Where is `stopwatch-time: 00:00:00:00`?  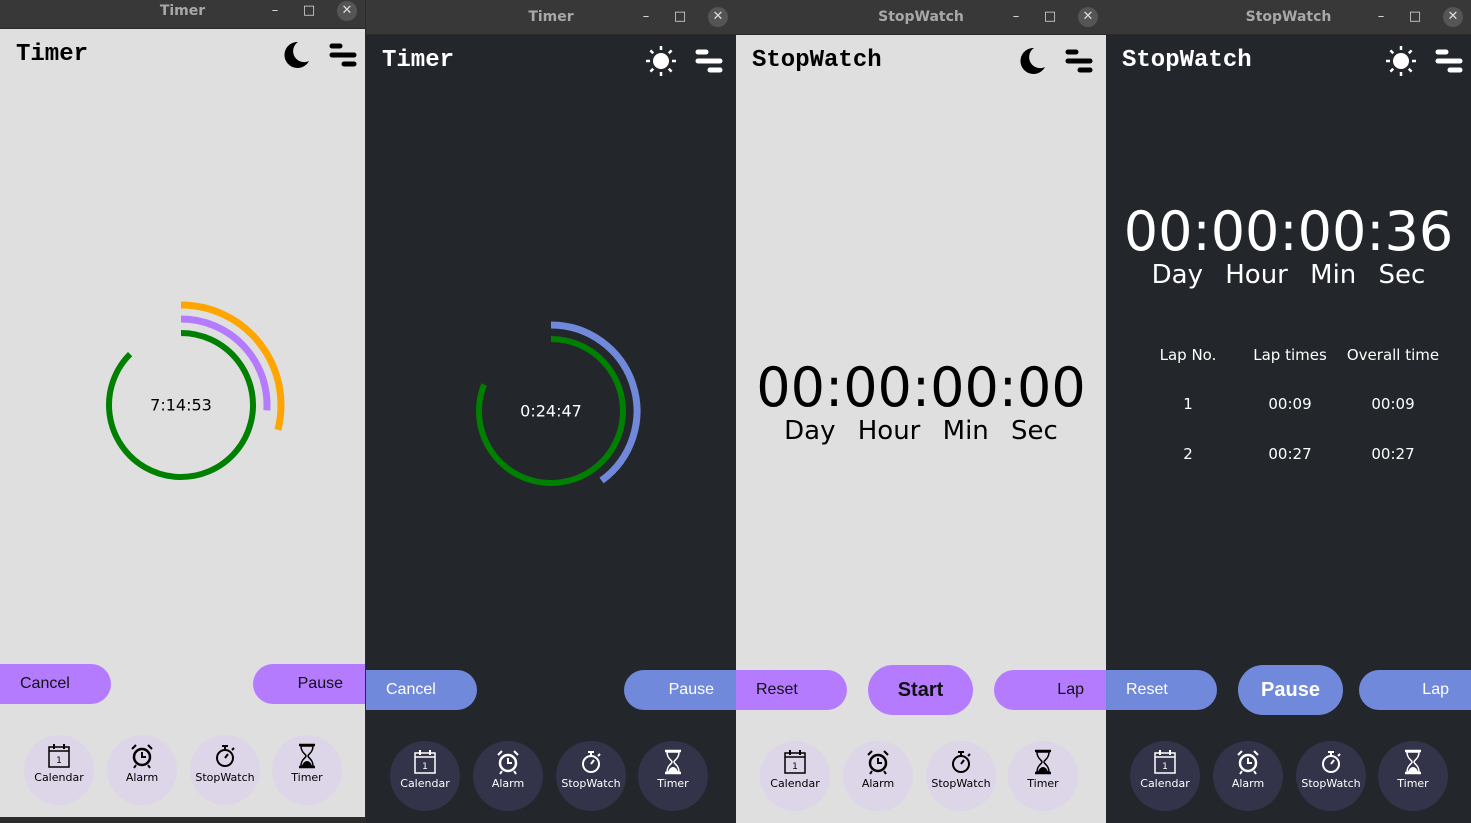
stopwatch-time: 00:00:00:00 is located at coordinates (921, 387).